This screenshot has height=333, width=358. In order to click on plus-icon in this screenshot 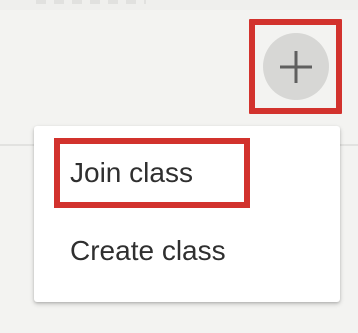, I will do `click(296, 66)`.